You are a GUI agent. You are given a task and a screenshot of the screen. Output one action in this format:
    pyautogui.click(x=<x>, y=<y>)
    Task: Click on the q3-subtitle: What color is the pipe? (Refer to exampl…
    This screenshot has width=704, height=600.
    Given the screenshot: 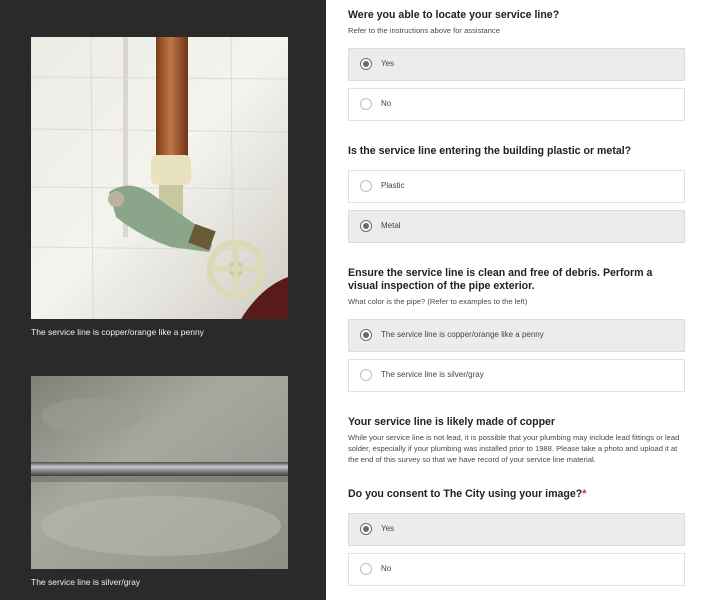 What is the action you would take?
    pyautogui.click(x=438, y=301)
    